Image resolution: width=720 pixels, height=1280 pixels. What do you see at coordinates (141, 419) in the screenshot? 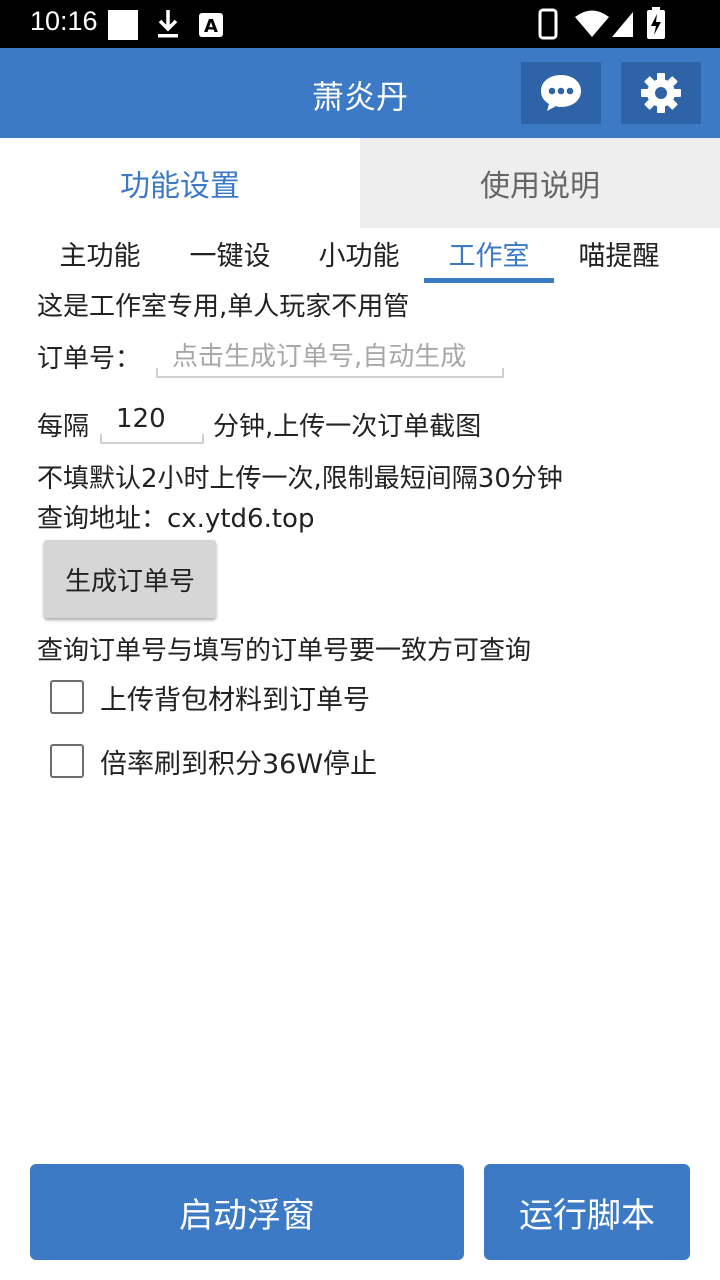
I see `interval-minutes-value: 120` at bounding box center [141, 419].